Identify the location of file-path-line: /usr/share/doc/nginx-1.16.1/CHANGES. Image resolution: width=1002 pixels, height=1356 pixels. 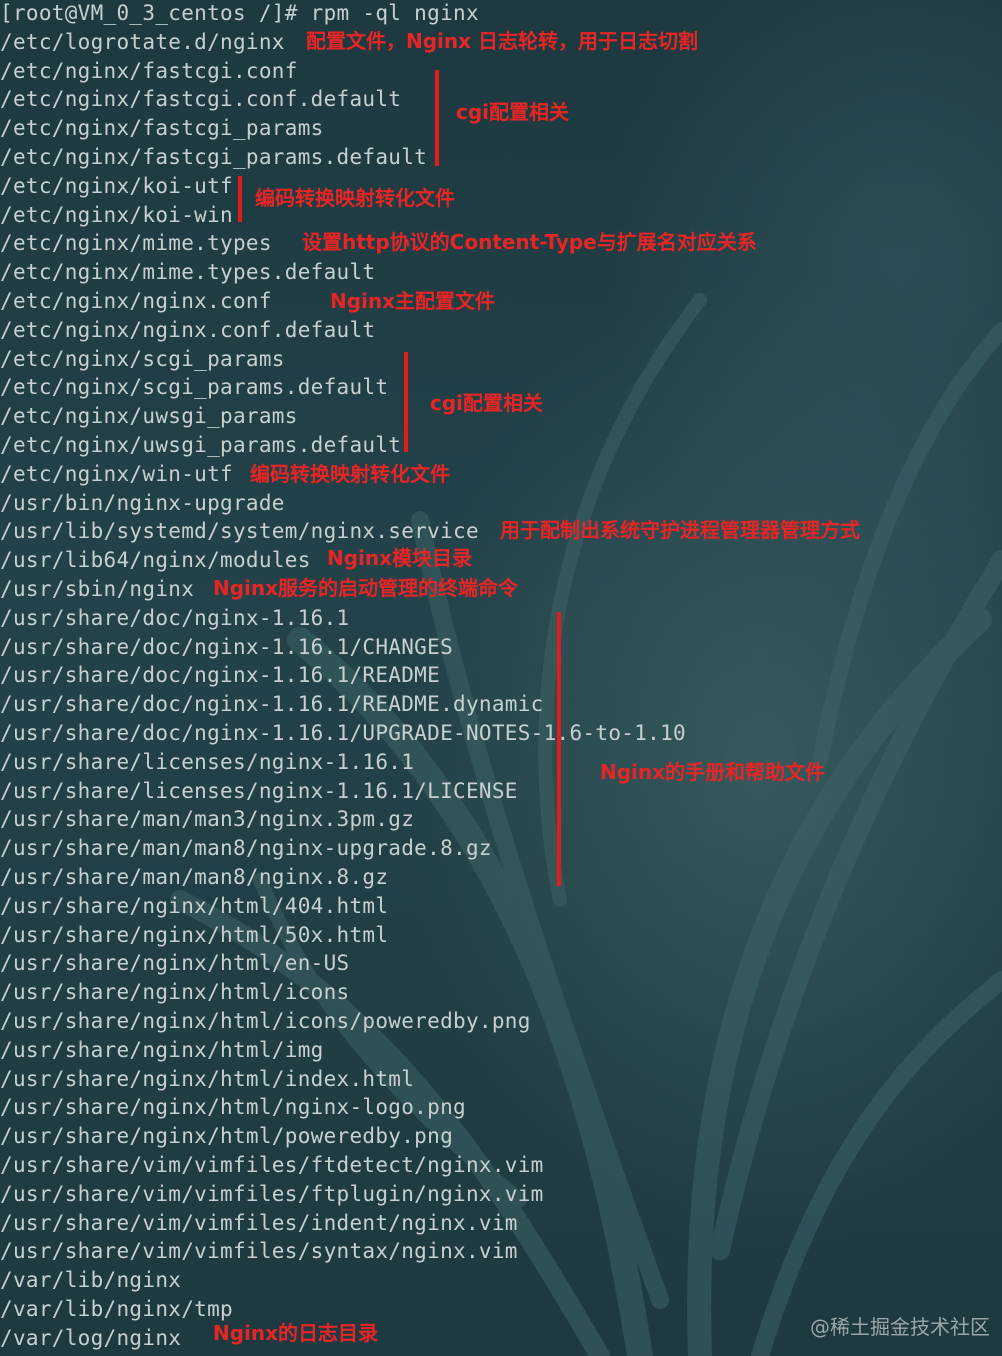
(227, 646).